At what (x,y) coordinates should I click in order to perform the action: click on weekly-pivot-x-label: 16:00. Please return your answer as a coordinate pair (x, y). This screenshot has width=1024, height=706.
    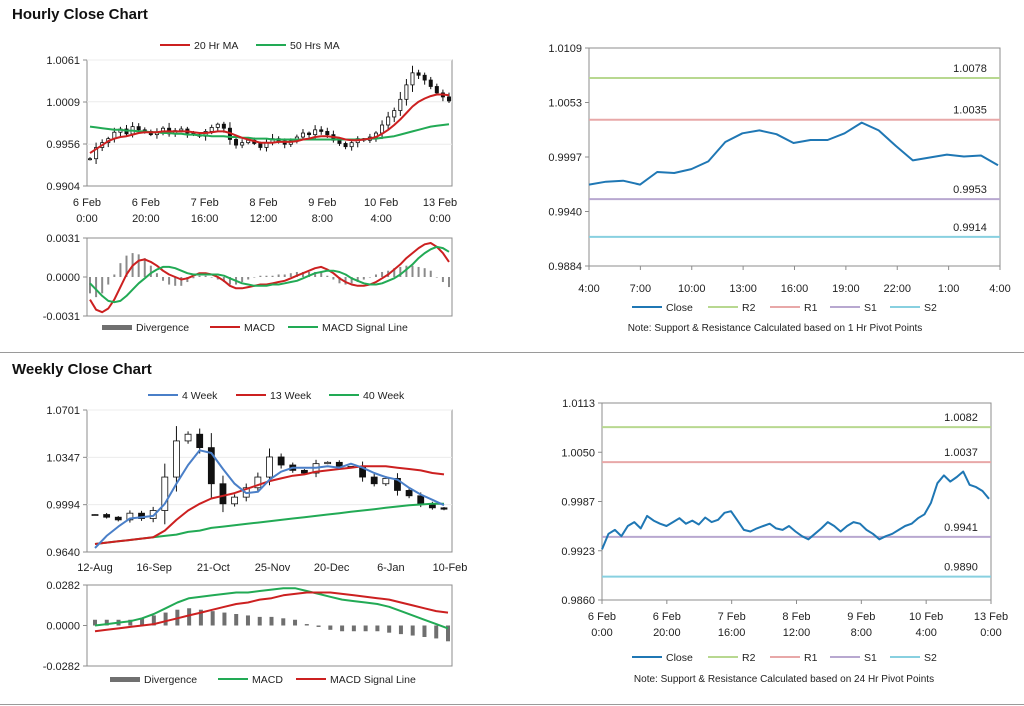
    Looking at the image, I should click on (732, 633).